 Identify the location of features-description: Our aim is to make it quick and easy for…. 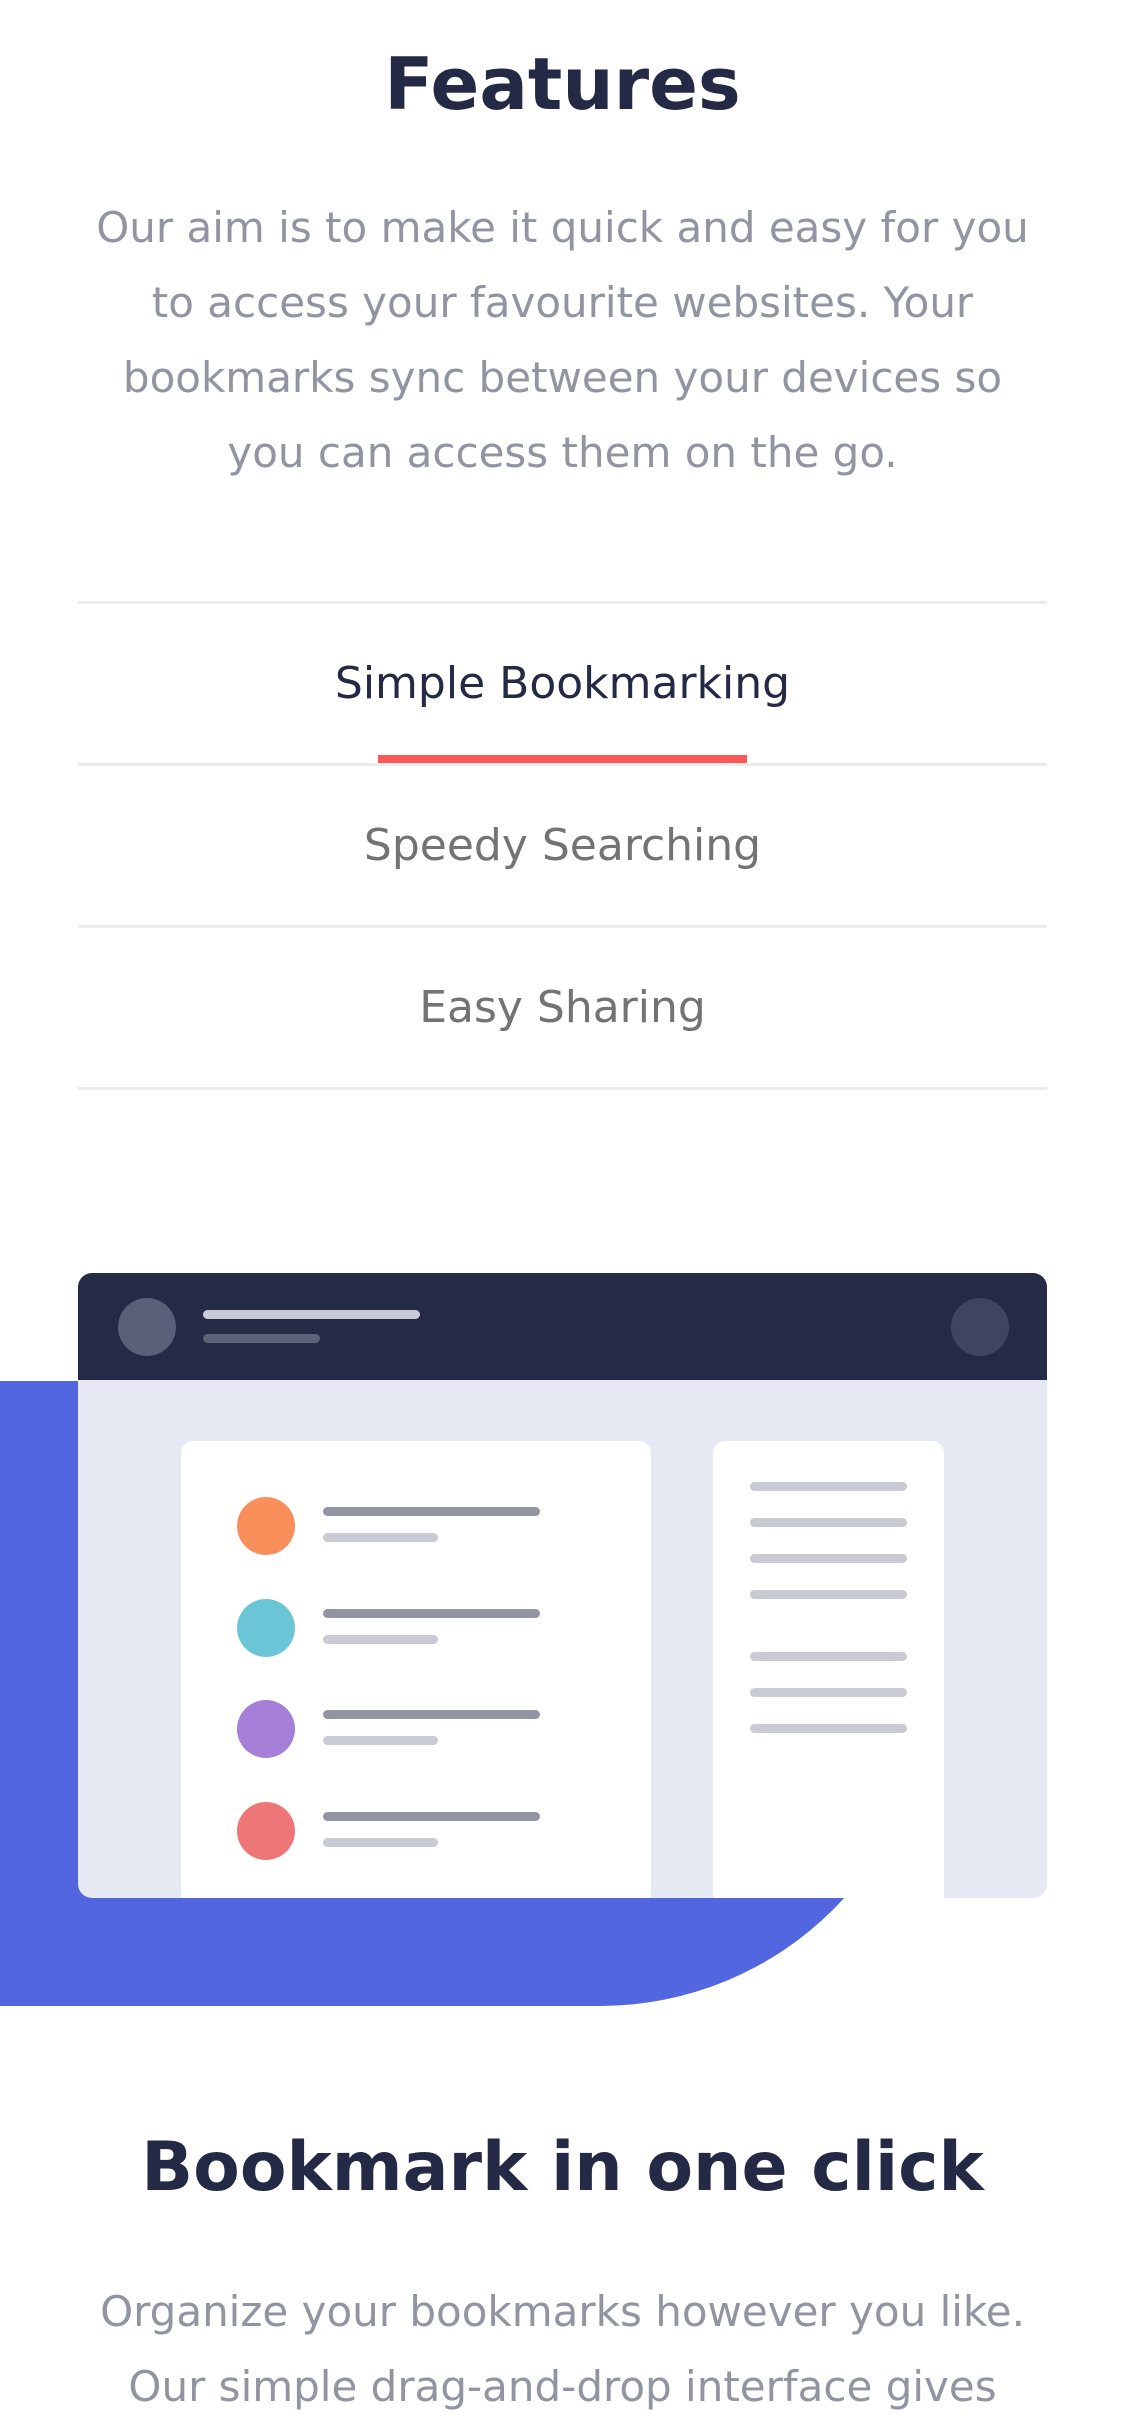
(562, 340).